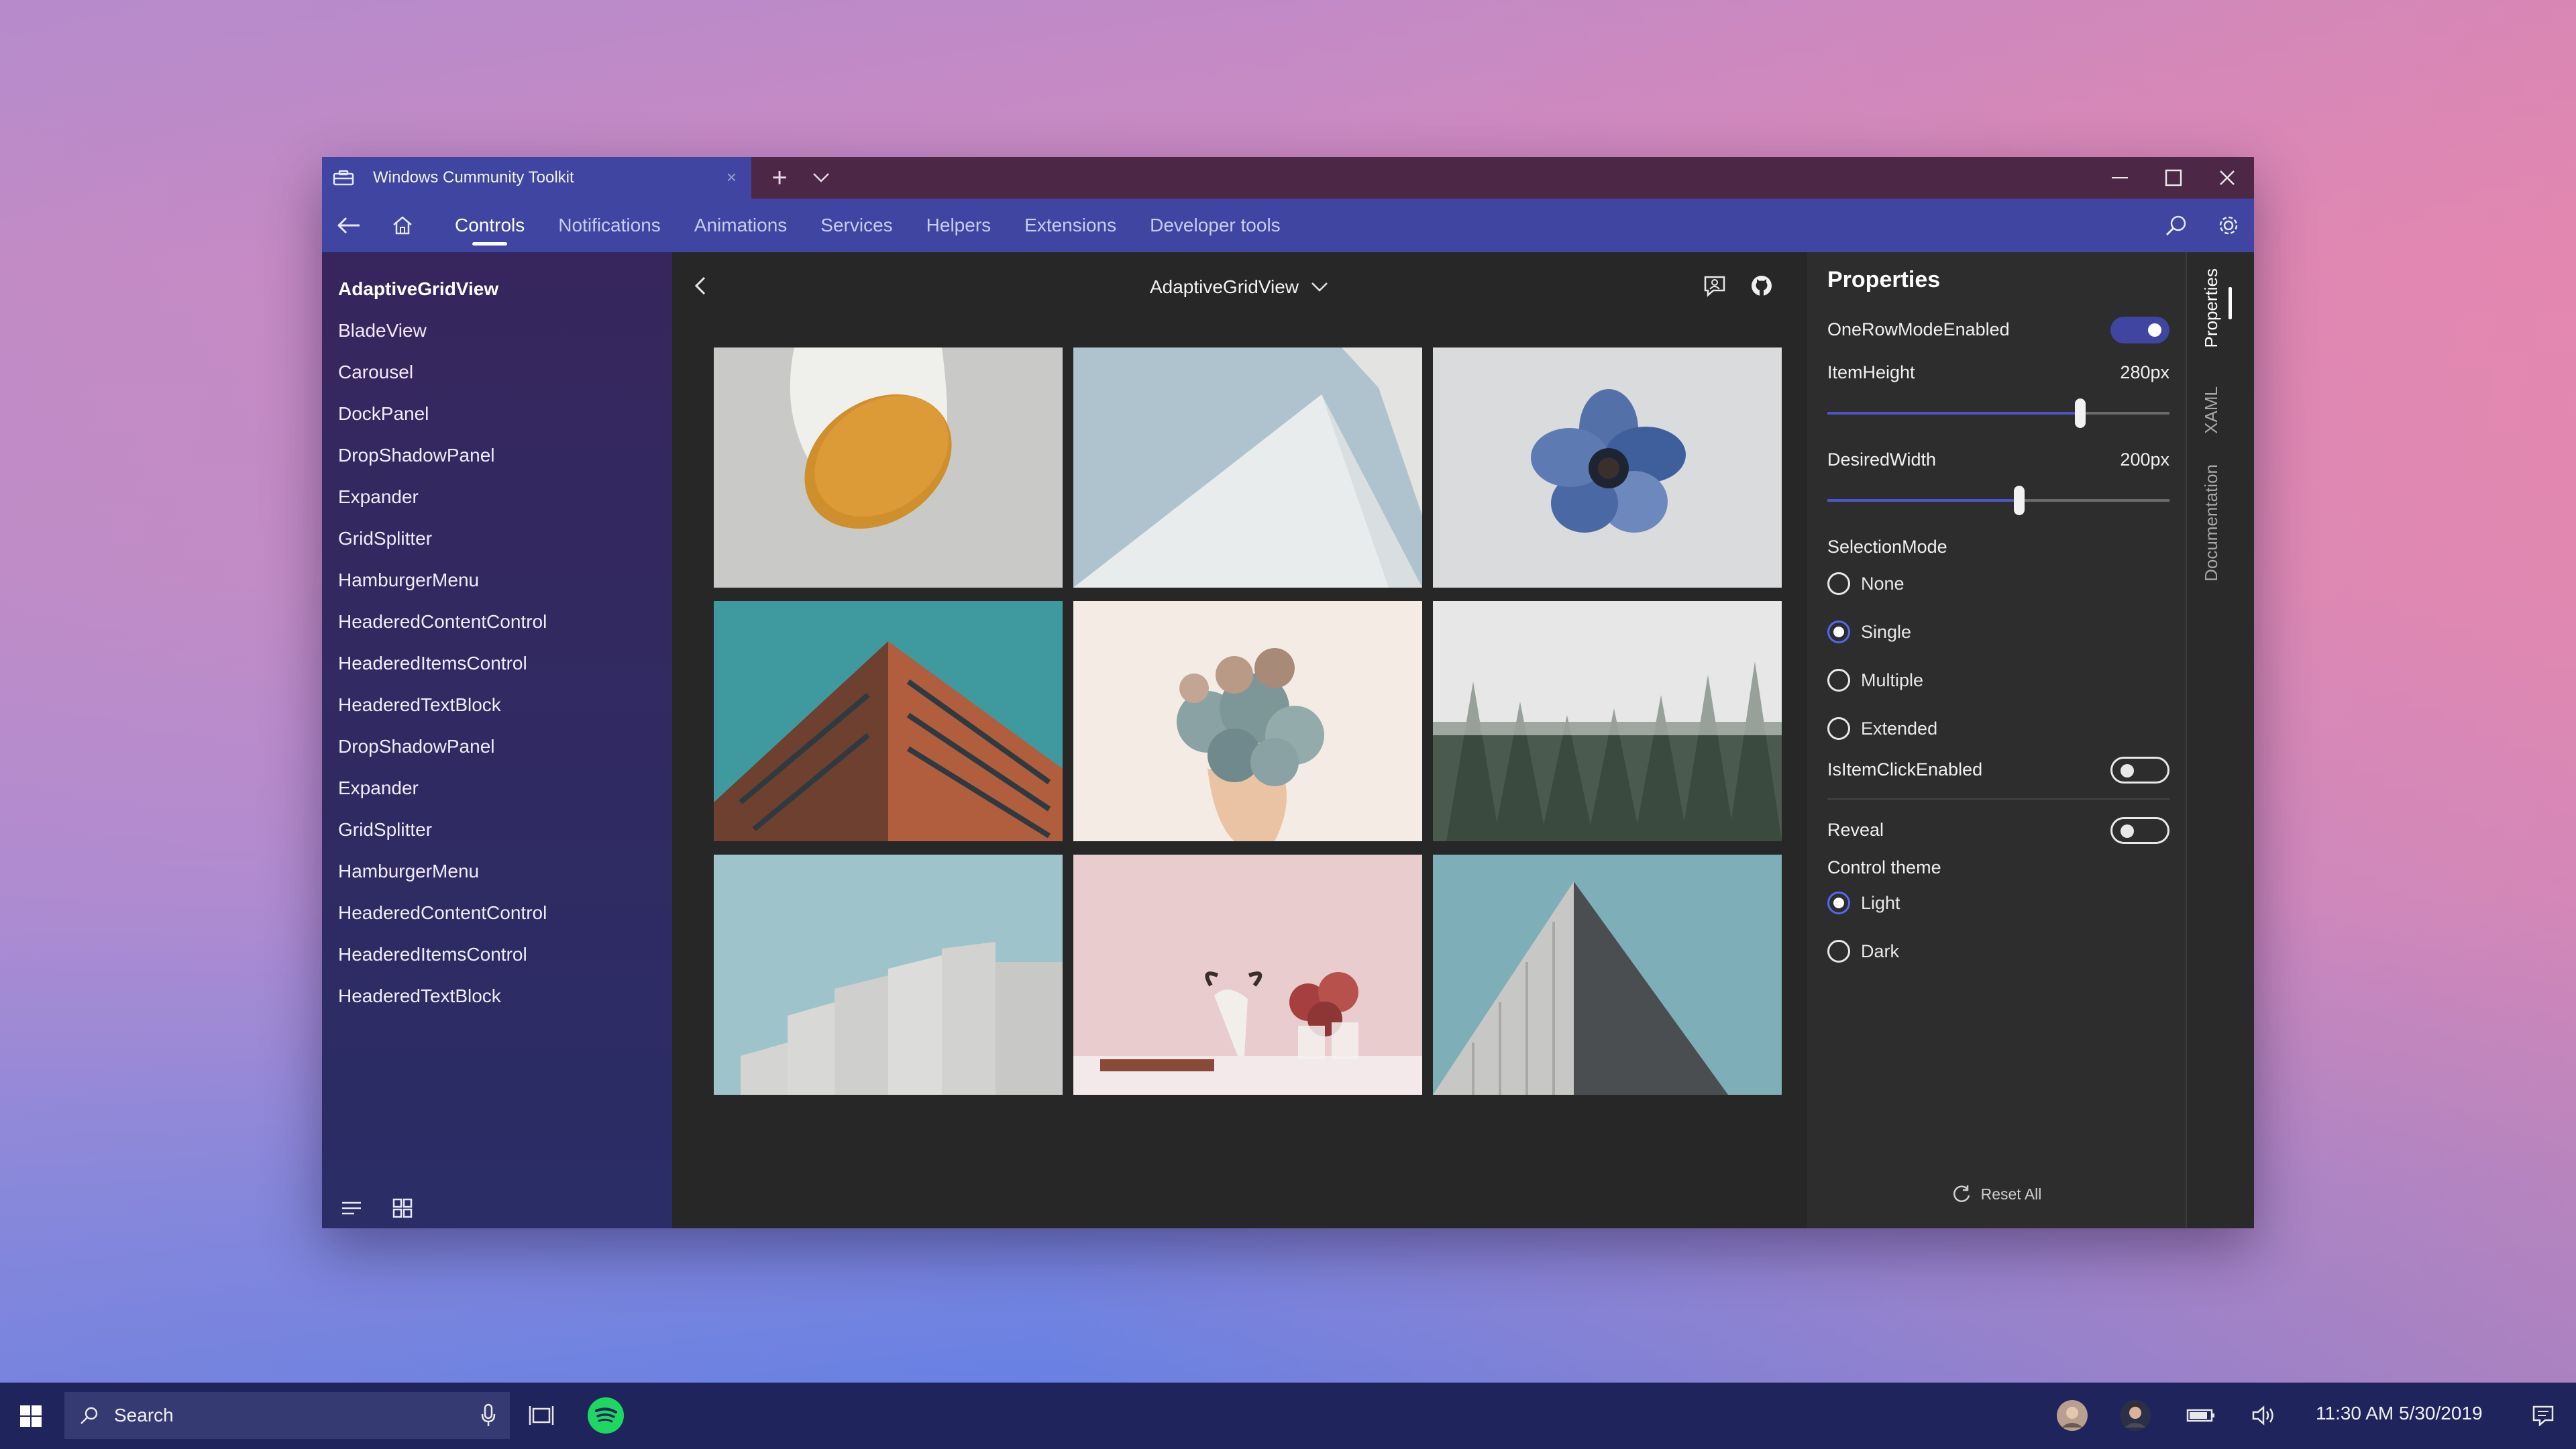  Describe the element at coordinates (2264, 1415) in the screenshot. I see `volume-icon` at that location.